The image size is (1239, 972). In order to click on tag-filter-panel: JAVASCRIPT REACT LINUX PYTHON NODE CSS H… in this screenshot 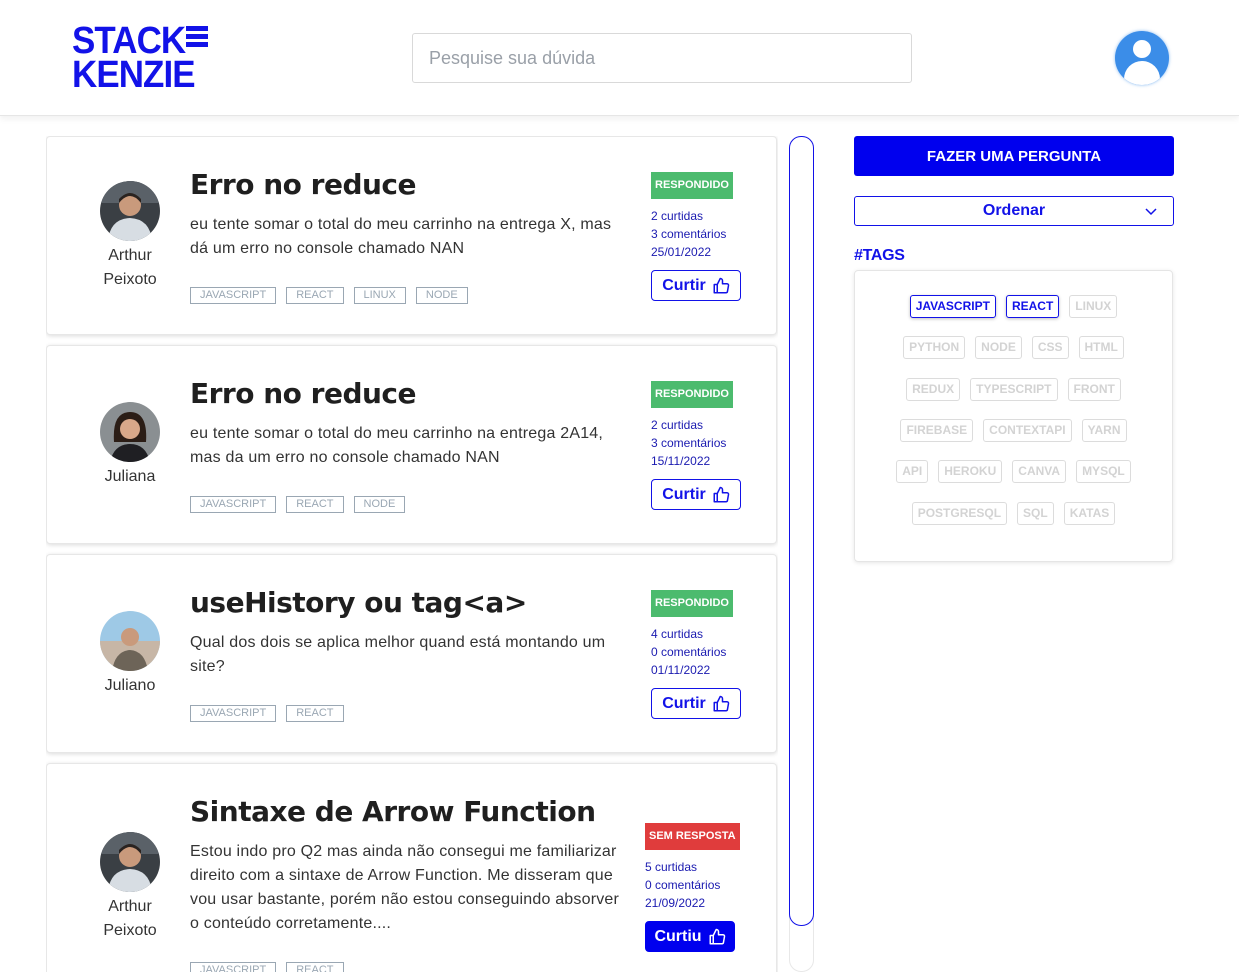, I will do `click(1013, 416)`.